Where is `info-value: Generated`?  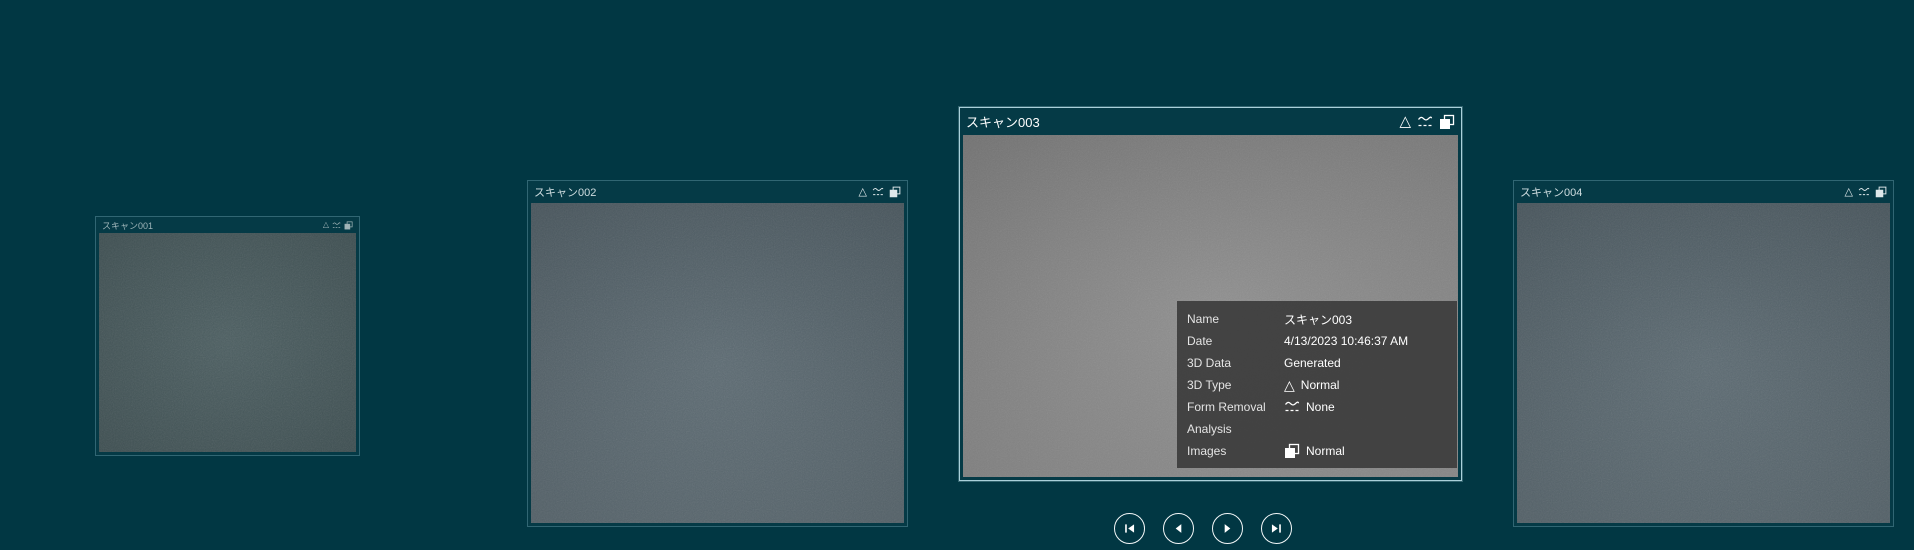
info-value: Generated is located at coordinates (1312, 363).